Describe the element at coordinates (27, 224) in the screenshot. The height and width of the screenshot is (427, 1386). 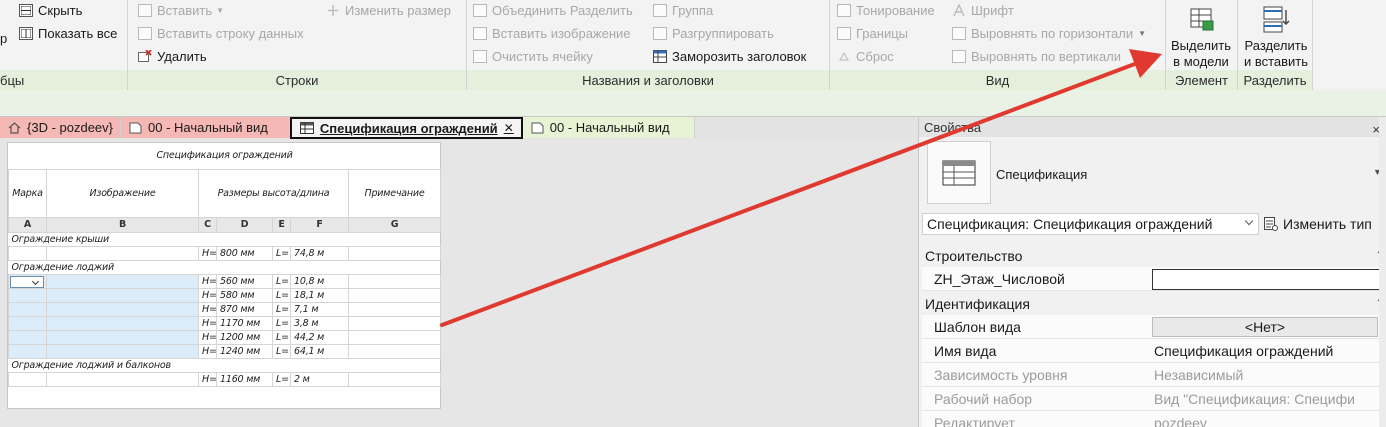
I see `column-letter: A` at that location.